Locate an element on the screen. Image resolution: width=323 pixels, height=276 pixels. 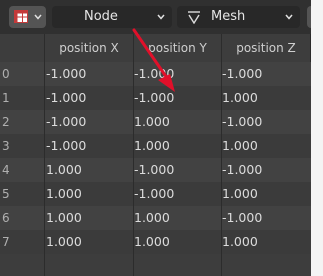
table-row: 4 1.000 -1.000 -1.000 is located at coordinates (155, 170).